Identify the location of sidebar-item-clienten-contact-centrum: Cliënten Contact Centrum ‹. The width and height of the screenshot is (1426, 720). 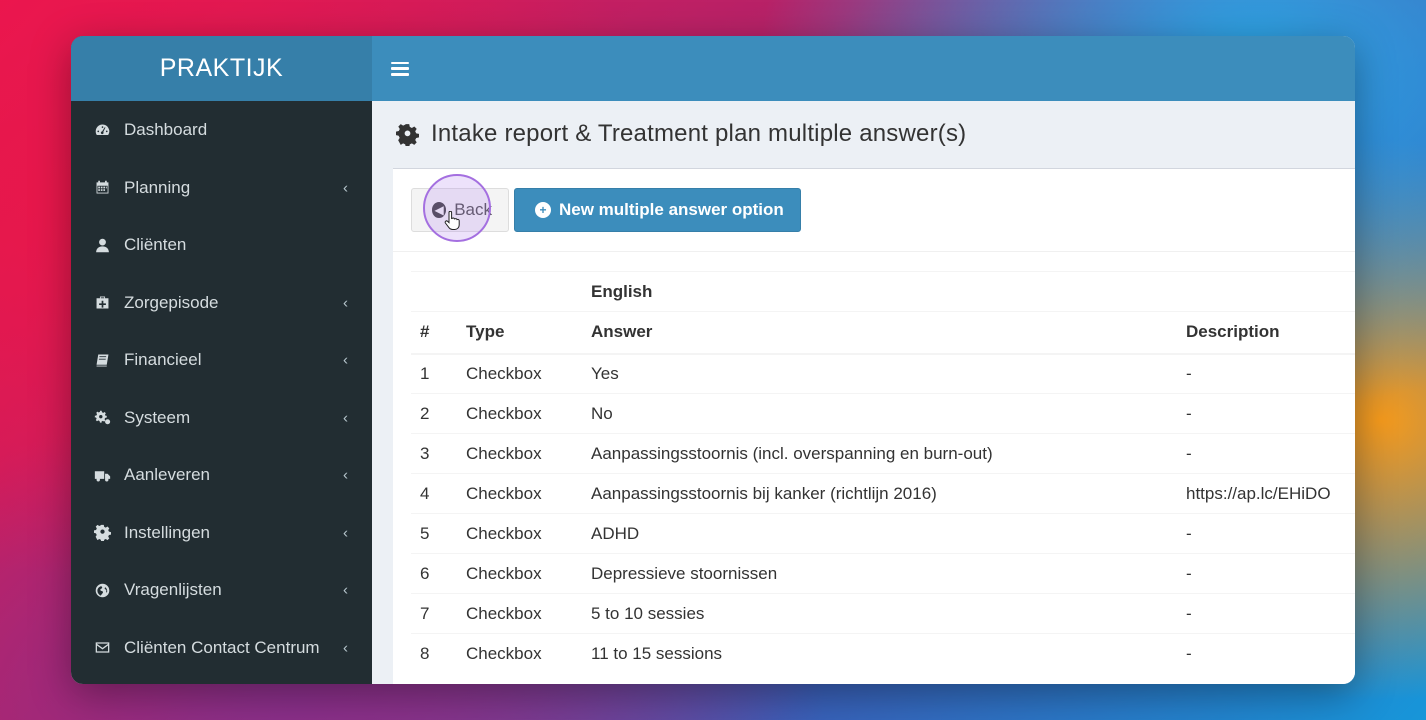
(221, 648).